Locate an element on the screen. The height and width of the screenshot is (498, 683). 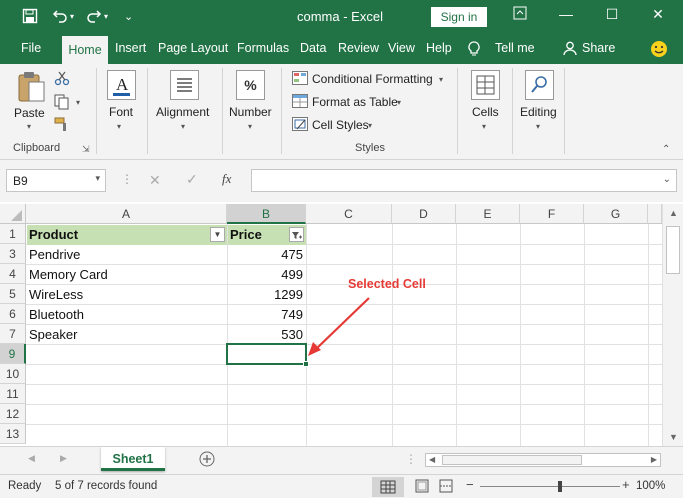
number-dropdown-icon: ▾ is located at coordinates (250, 126).